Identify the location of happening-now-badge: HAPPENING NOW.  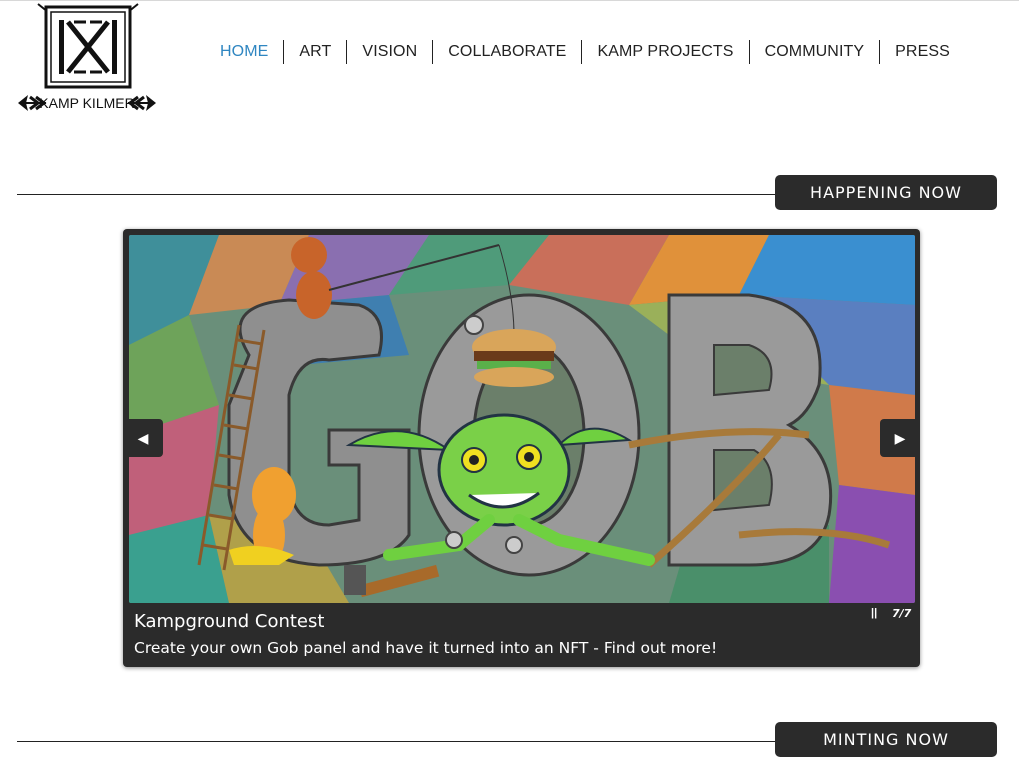
(886, 192).